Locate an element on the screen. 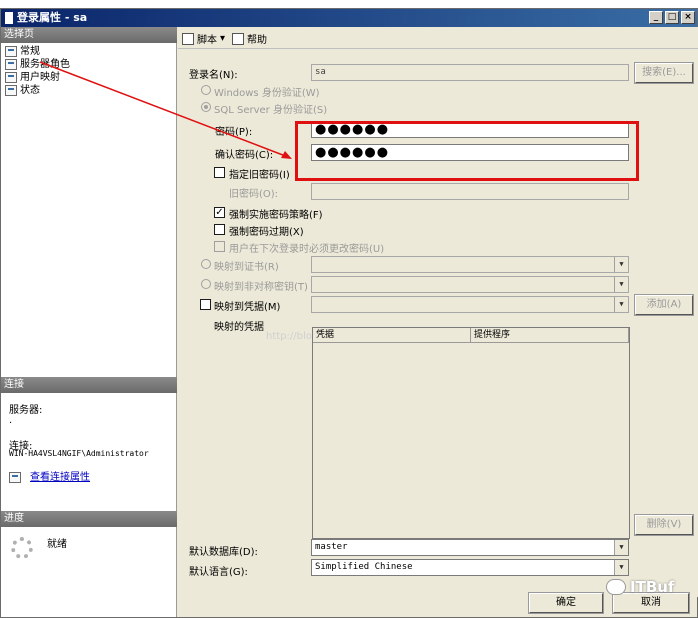  minimize-button: _ is located at coordinates (656, 17).